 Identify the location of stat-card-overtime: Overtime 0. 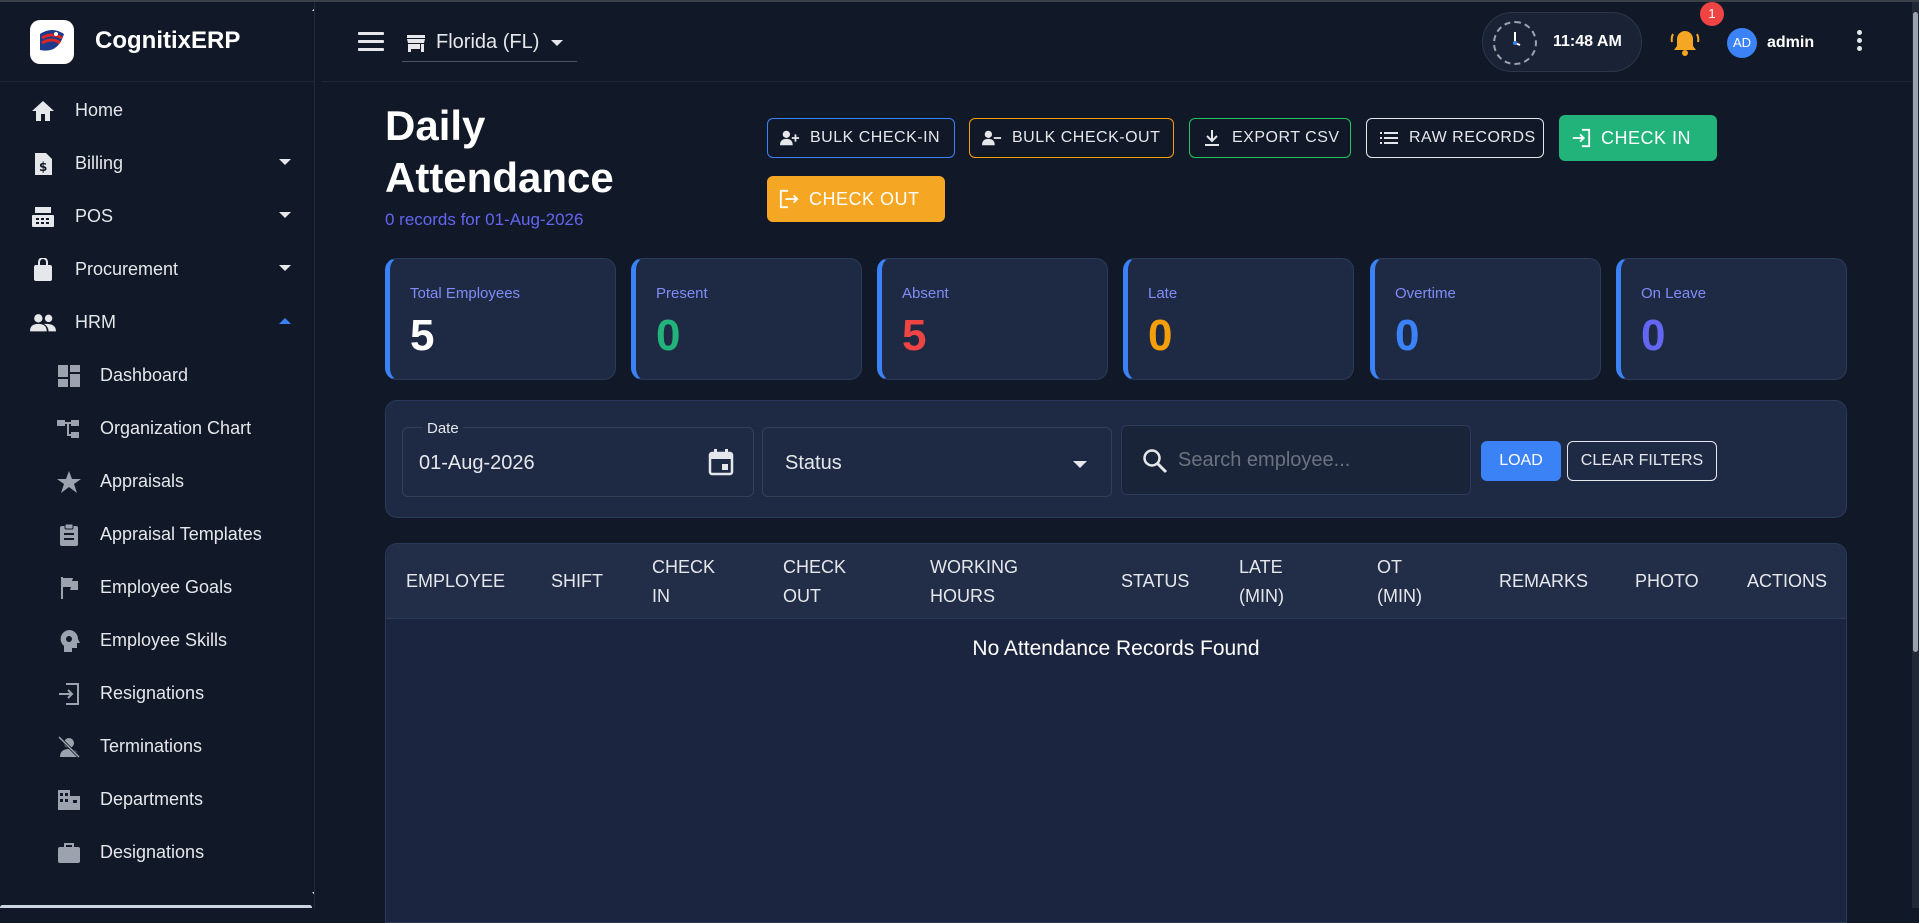
(1485, 319).